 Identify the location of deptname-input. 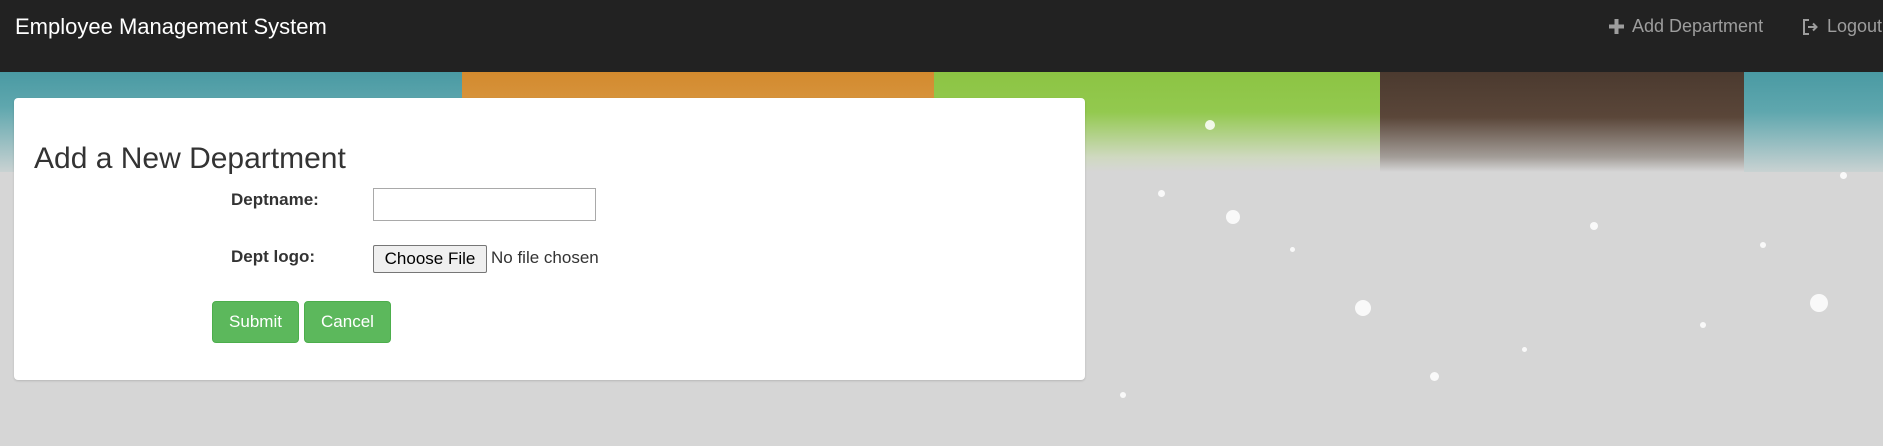
(484, 204).